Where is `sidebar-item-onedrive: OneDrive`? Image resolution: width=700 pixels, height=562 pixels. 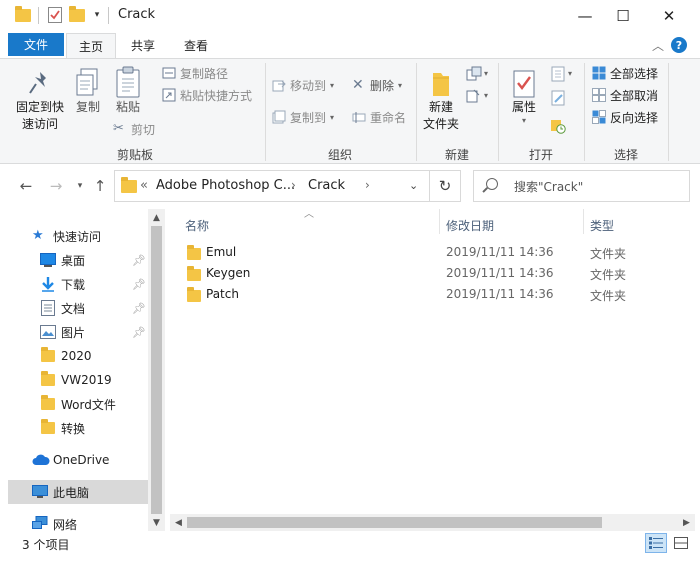
sidebar-item-onedrive: OneDrive is located at coordinates (78, 460).